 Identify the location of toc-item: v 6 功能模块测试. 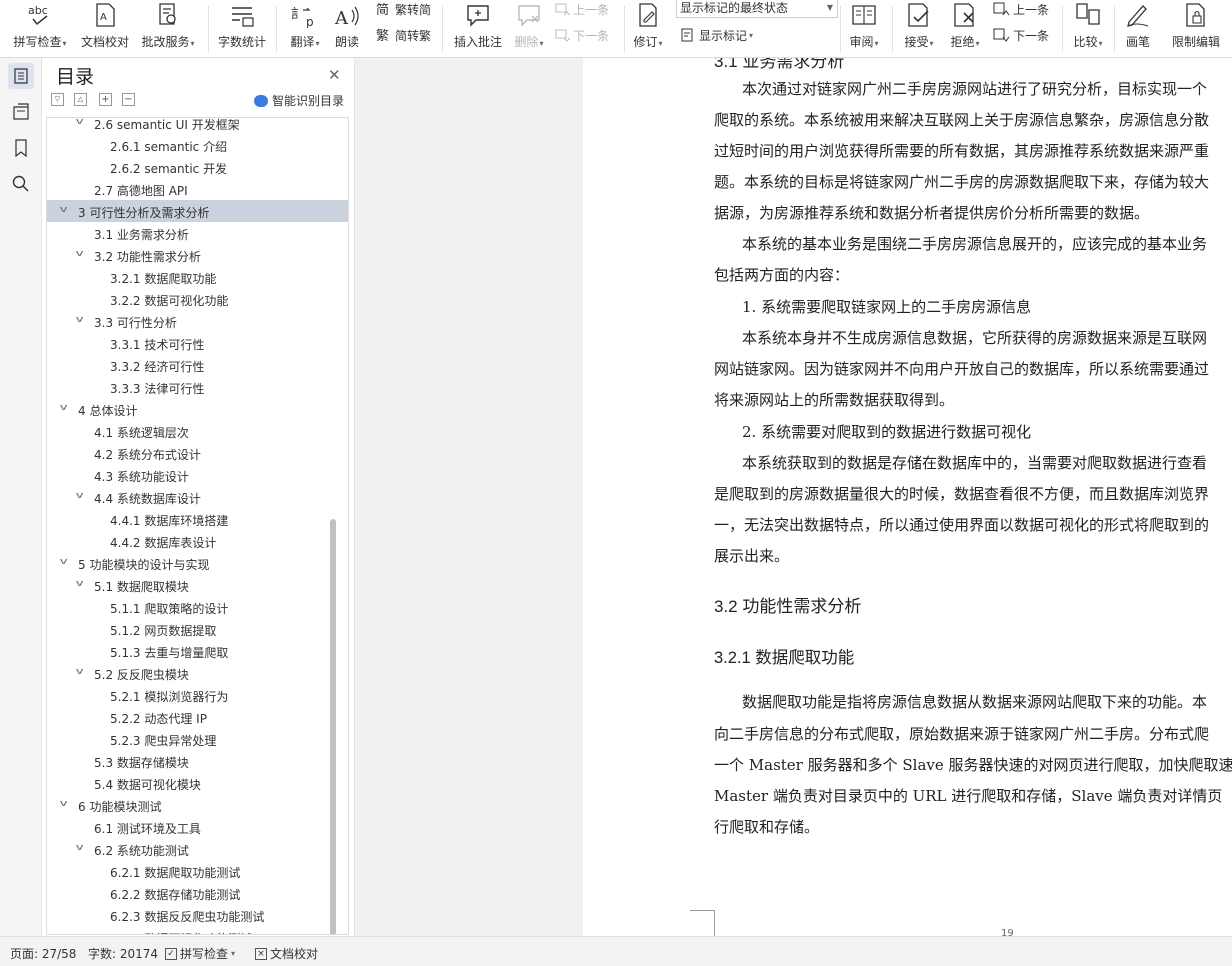
(197, 805).